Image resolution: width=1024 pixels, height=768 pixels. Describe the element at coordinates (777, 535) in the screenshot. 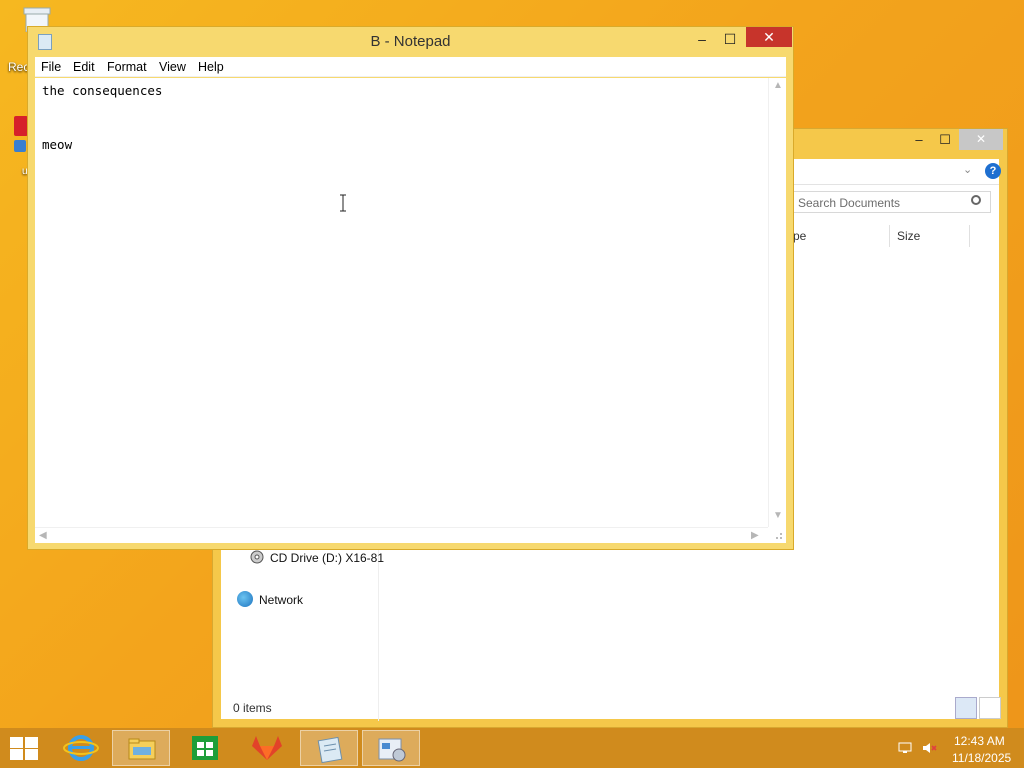

I see `resize-grip-icon` at that location.